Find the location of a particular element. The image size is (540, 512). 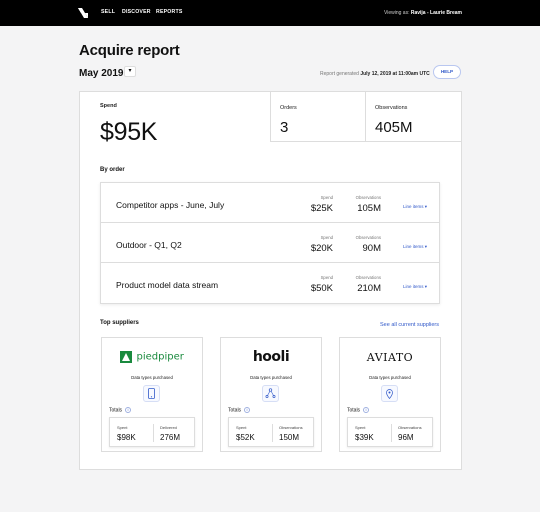

app-logo-icon is located at coordinates (83, 13).